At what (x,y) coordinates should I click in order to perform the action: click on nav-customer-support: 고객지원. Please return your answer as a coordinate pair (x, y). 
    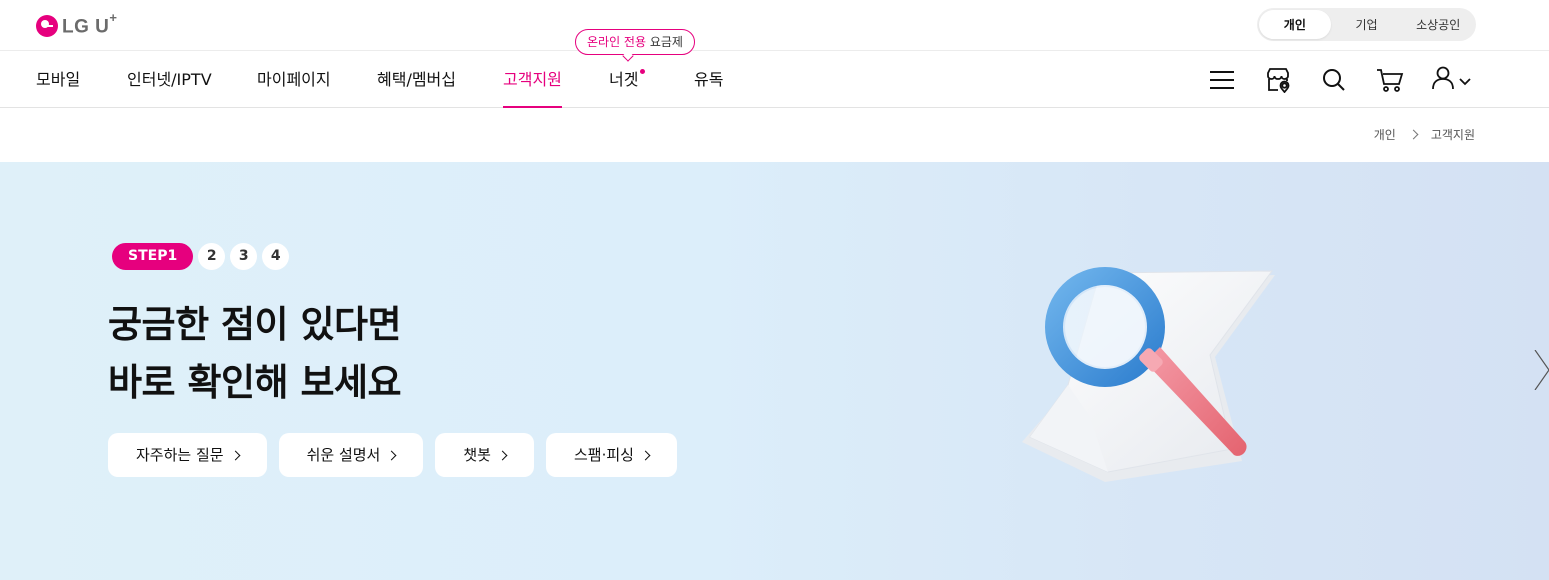
    Looking at the image, I should click on (532, 79).